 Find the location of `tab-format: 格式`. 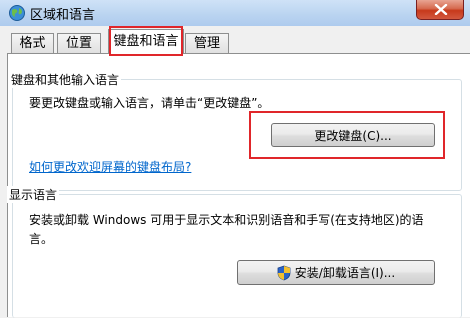

tab-format: 格式 is located at coordinates (32, 43).